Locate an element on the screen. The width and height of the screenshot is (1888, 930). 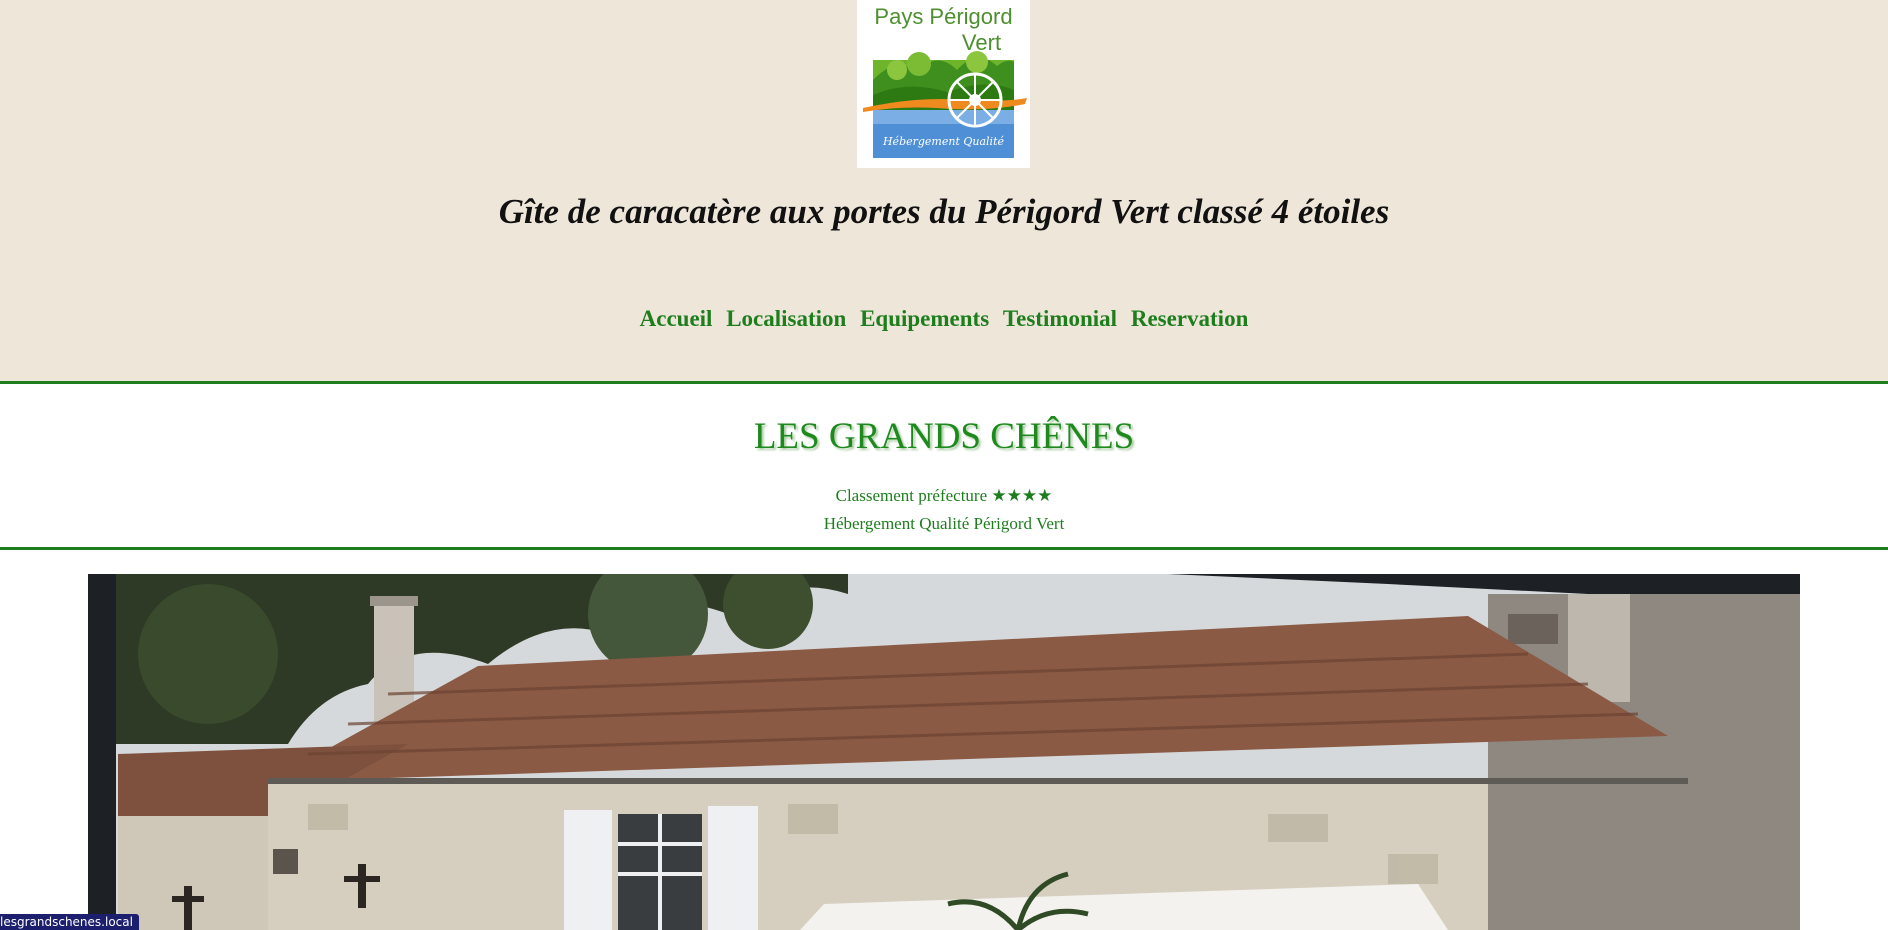
site-title: LES GRANDS CHÊNES is located at coordinates (944, 436).